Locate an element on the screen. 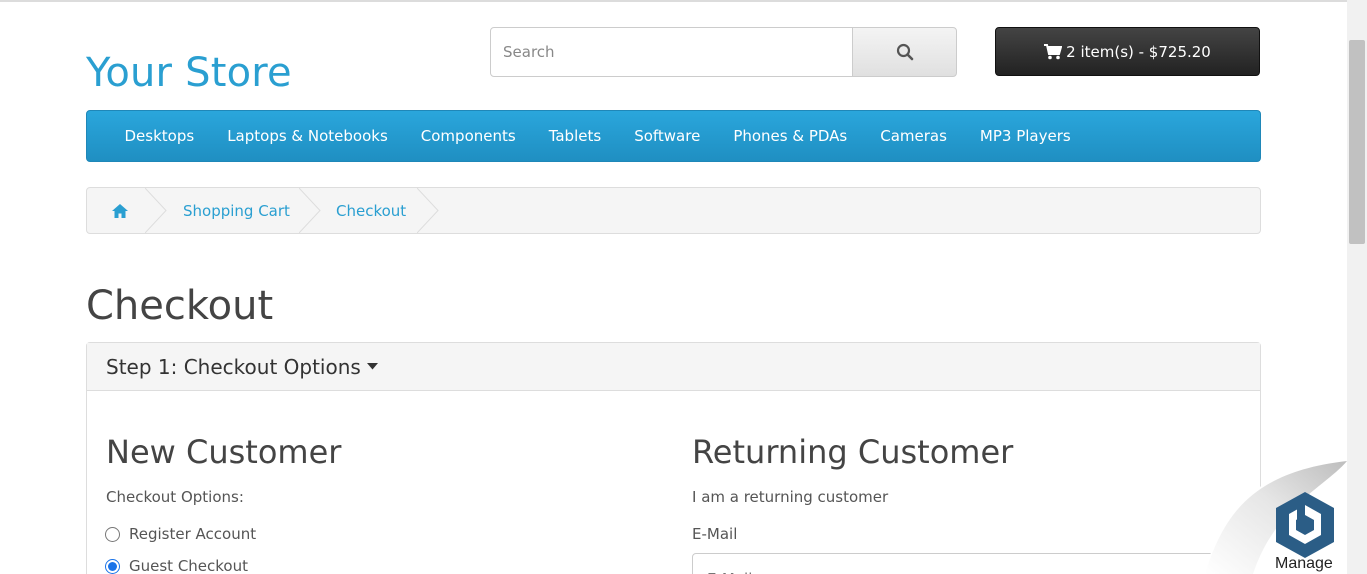  breadcrumb-checkout: Checkout is located at coordinates (371, 210).